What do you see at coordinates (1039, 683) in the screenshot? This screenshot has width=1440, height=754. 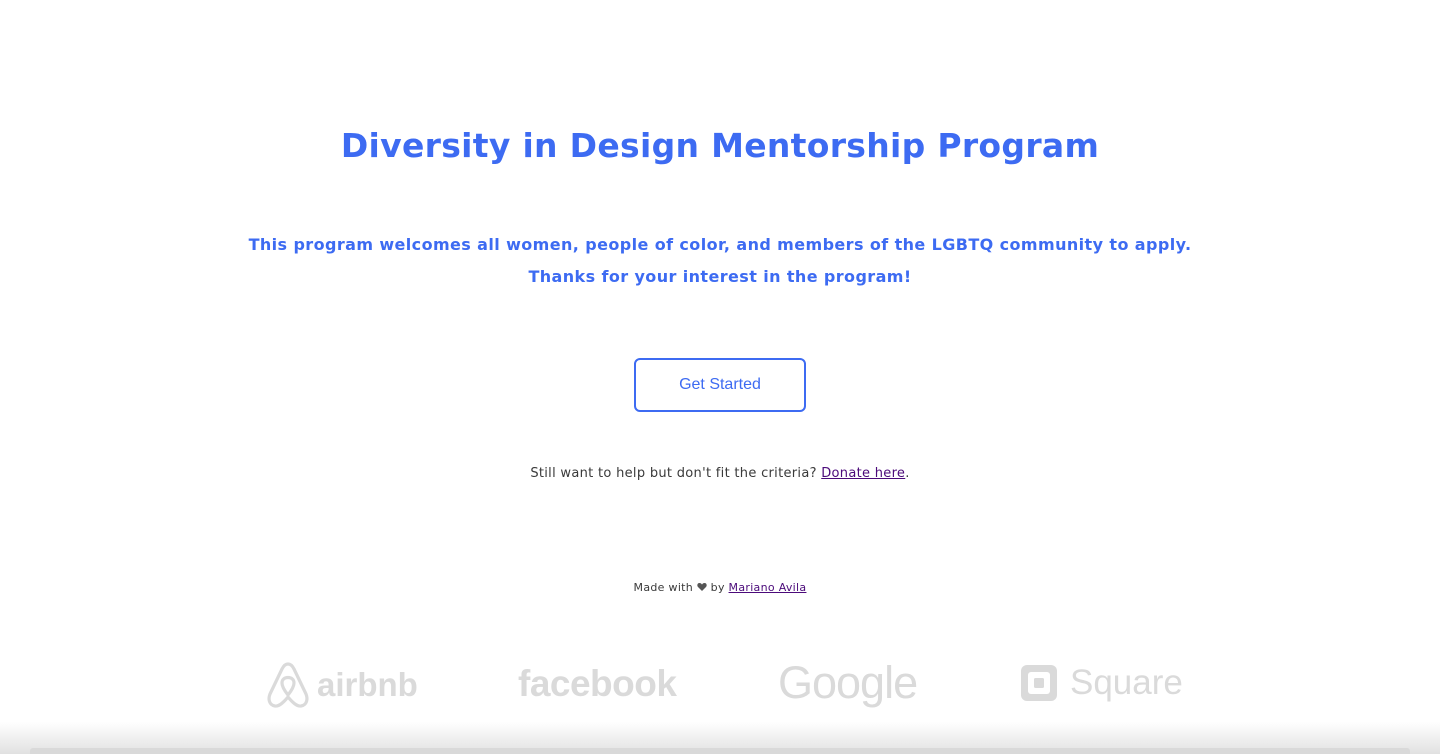 I see `square-logo-icon` at bounding box center [1039, 683].